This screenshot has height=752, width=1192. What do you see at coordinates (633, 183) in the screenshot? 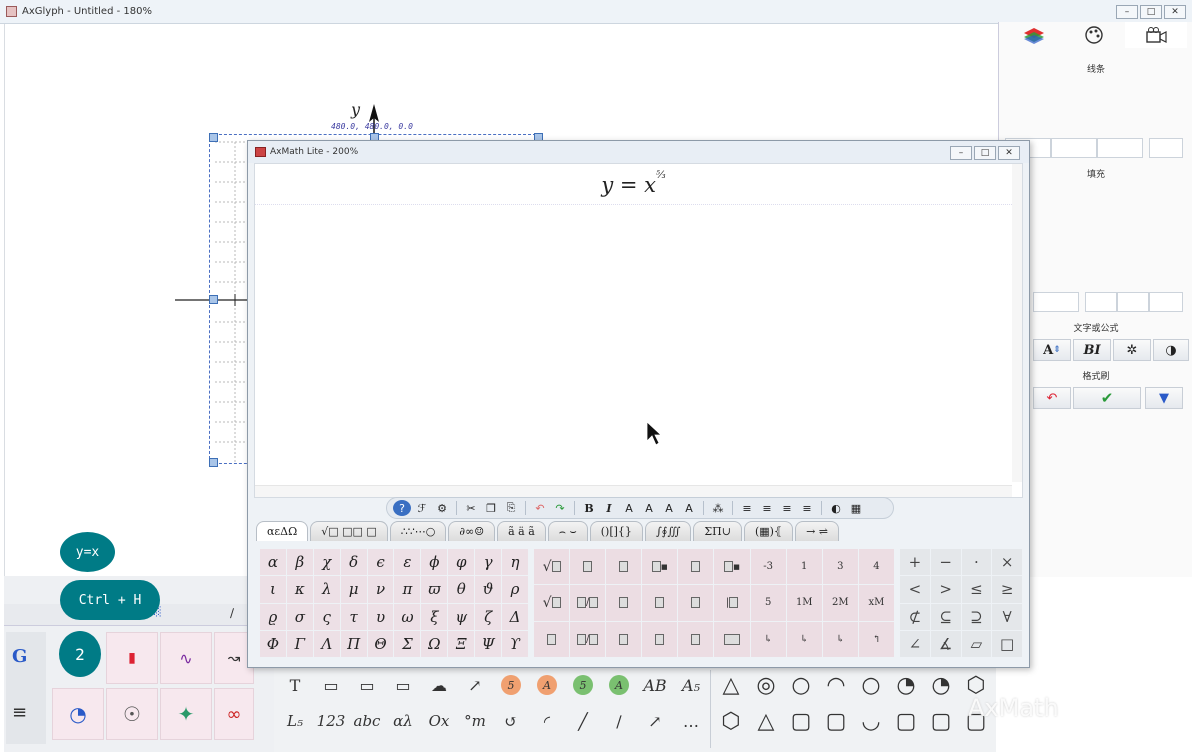
I see `formula-display: y = x⁵⁄₃` at bounding box center [633, 183].